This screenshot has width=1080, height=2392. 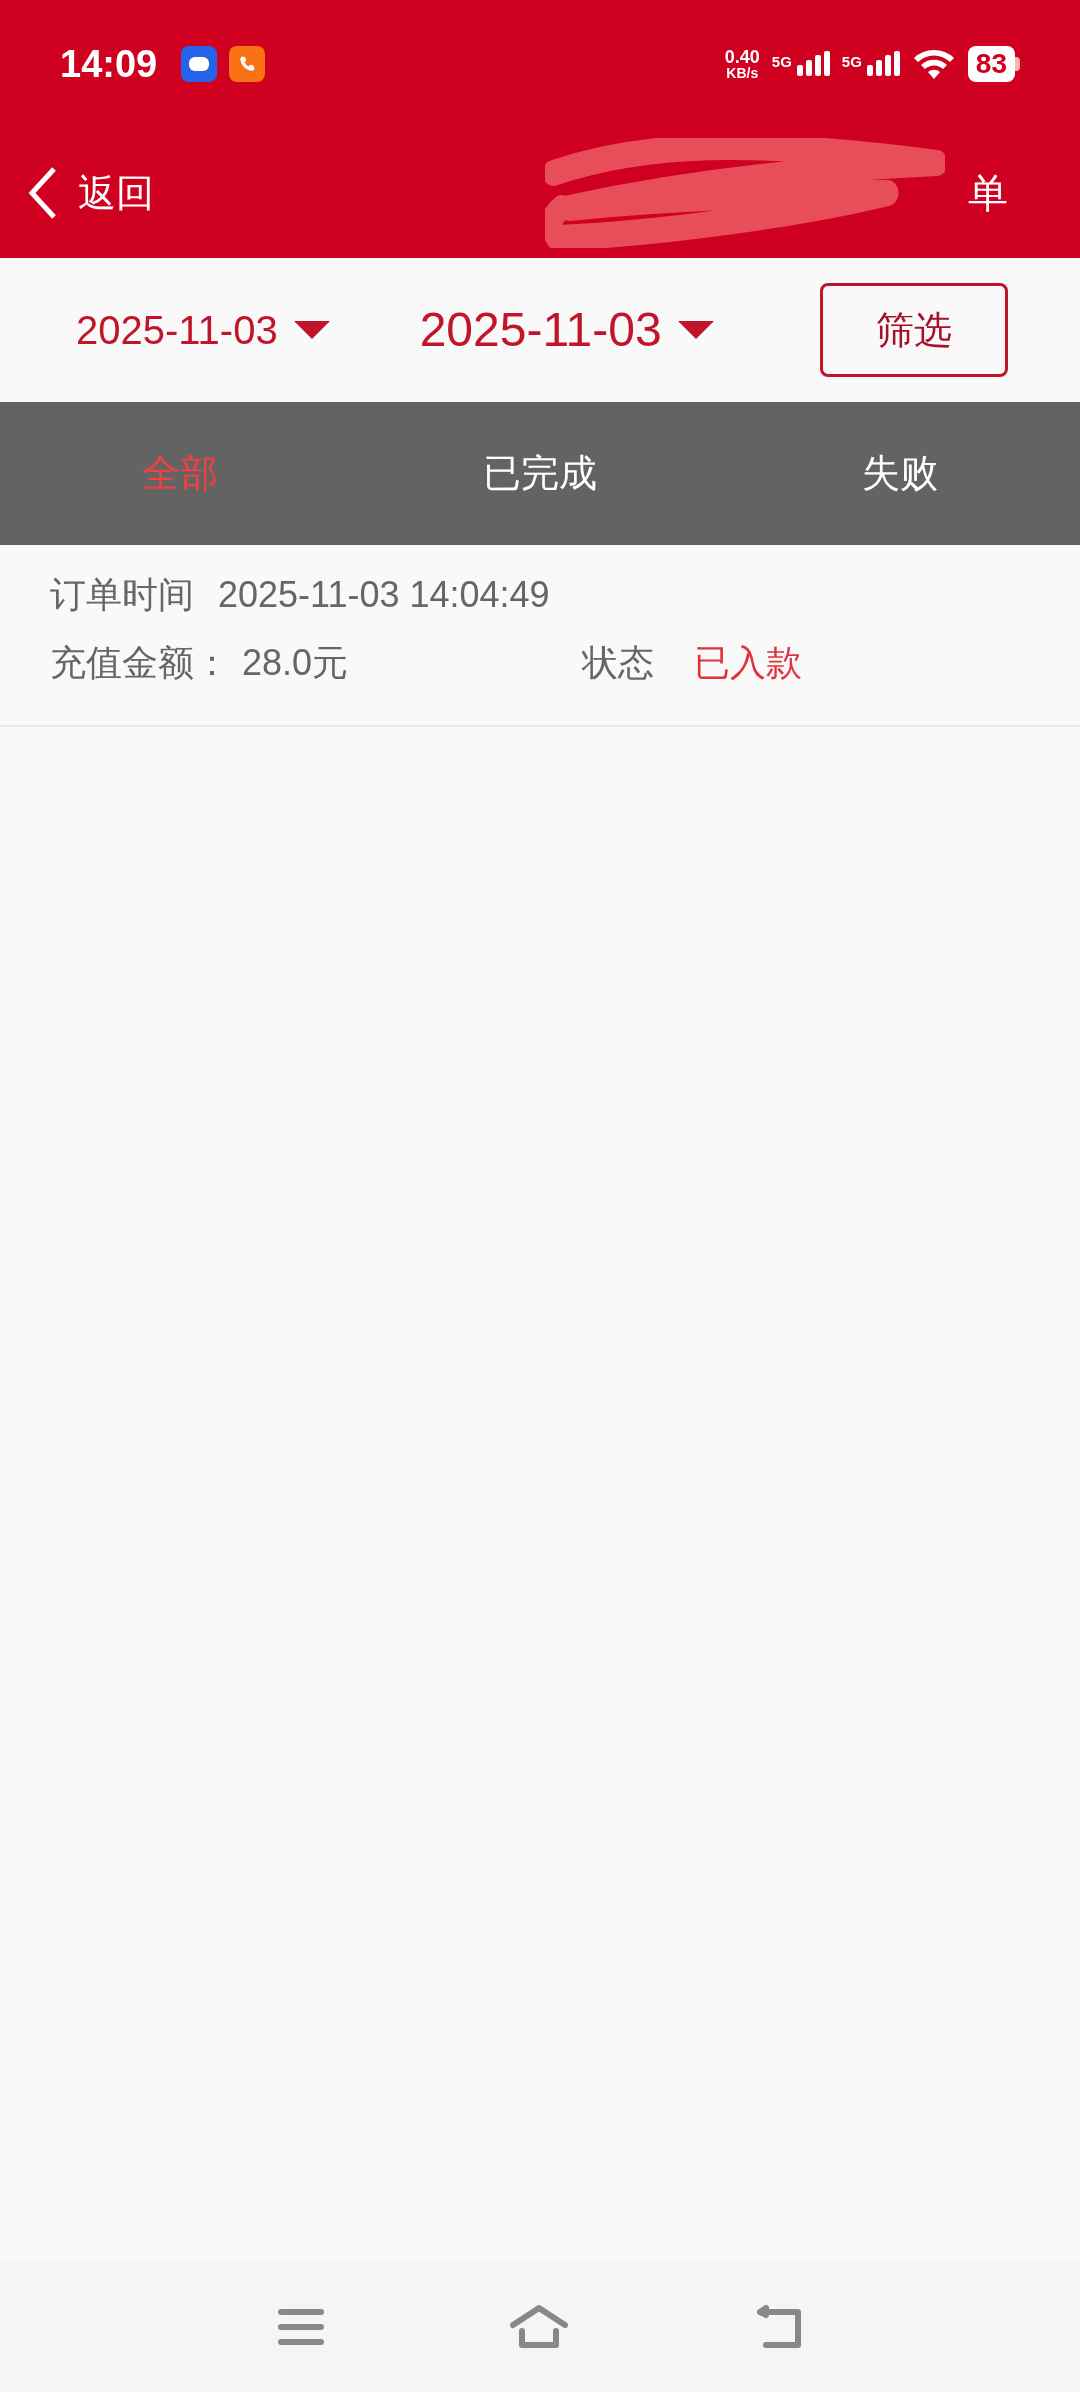 What do you see at coordinates (991, 64) in the screenshot?
I see `battery-level: 83` at bounding box center [991, 64].